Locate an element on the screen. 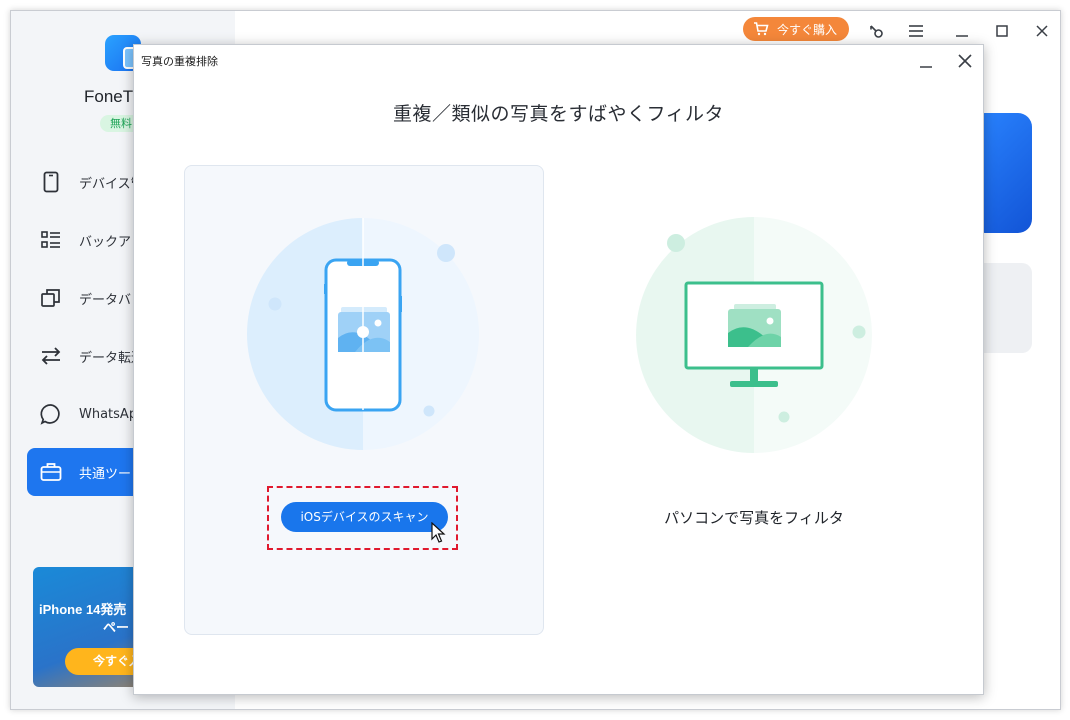 This screenshot has height=720, width=1070. monitor-illustration is located at coordinates (754, 335).